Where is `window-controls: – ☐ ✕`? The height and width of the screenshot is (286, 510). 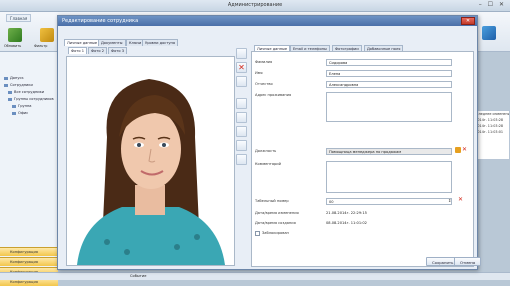
window-controls: – ☐ ✕ is located at coordinates (492, 4).